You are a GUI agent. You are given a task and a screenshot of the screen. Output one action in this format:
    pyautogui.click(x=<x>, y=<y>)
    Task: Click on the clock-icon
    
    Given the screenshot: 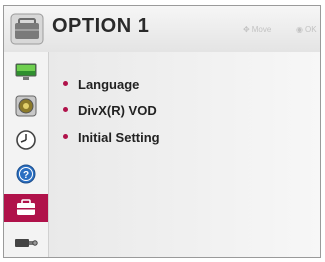 What is the action you would take?
    pyautogui.click(x=26, y=140)
    